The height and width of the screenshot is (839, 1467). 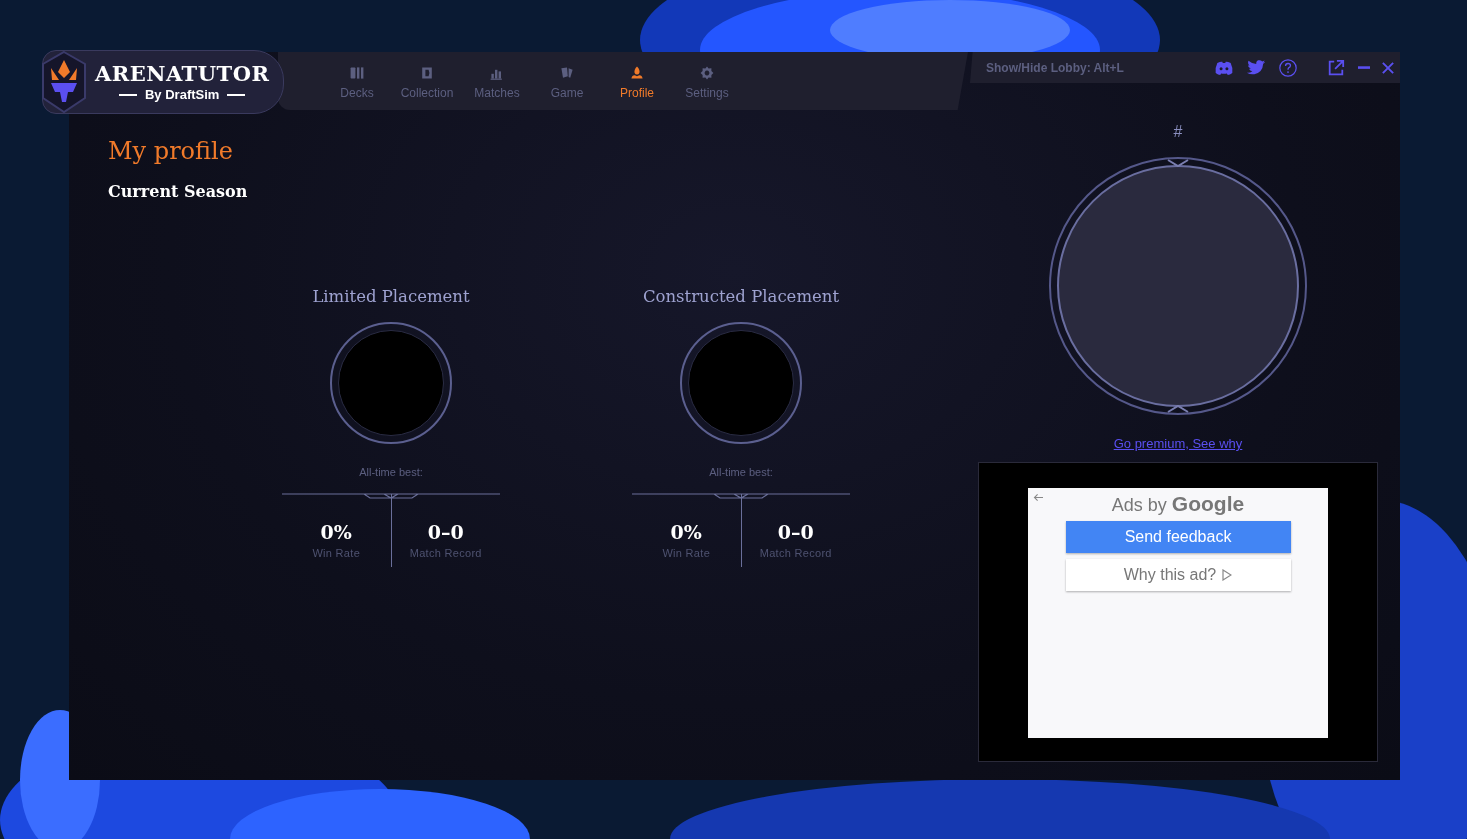 What do you see at coordinates (1336, 67) in the screenshot?
I see `popout-icon` at bounding box center [1336, 67].